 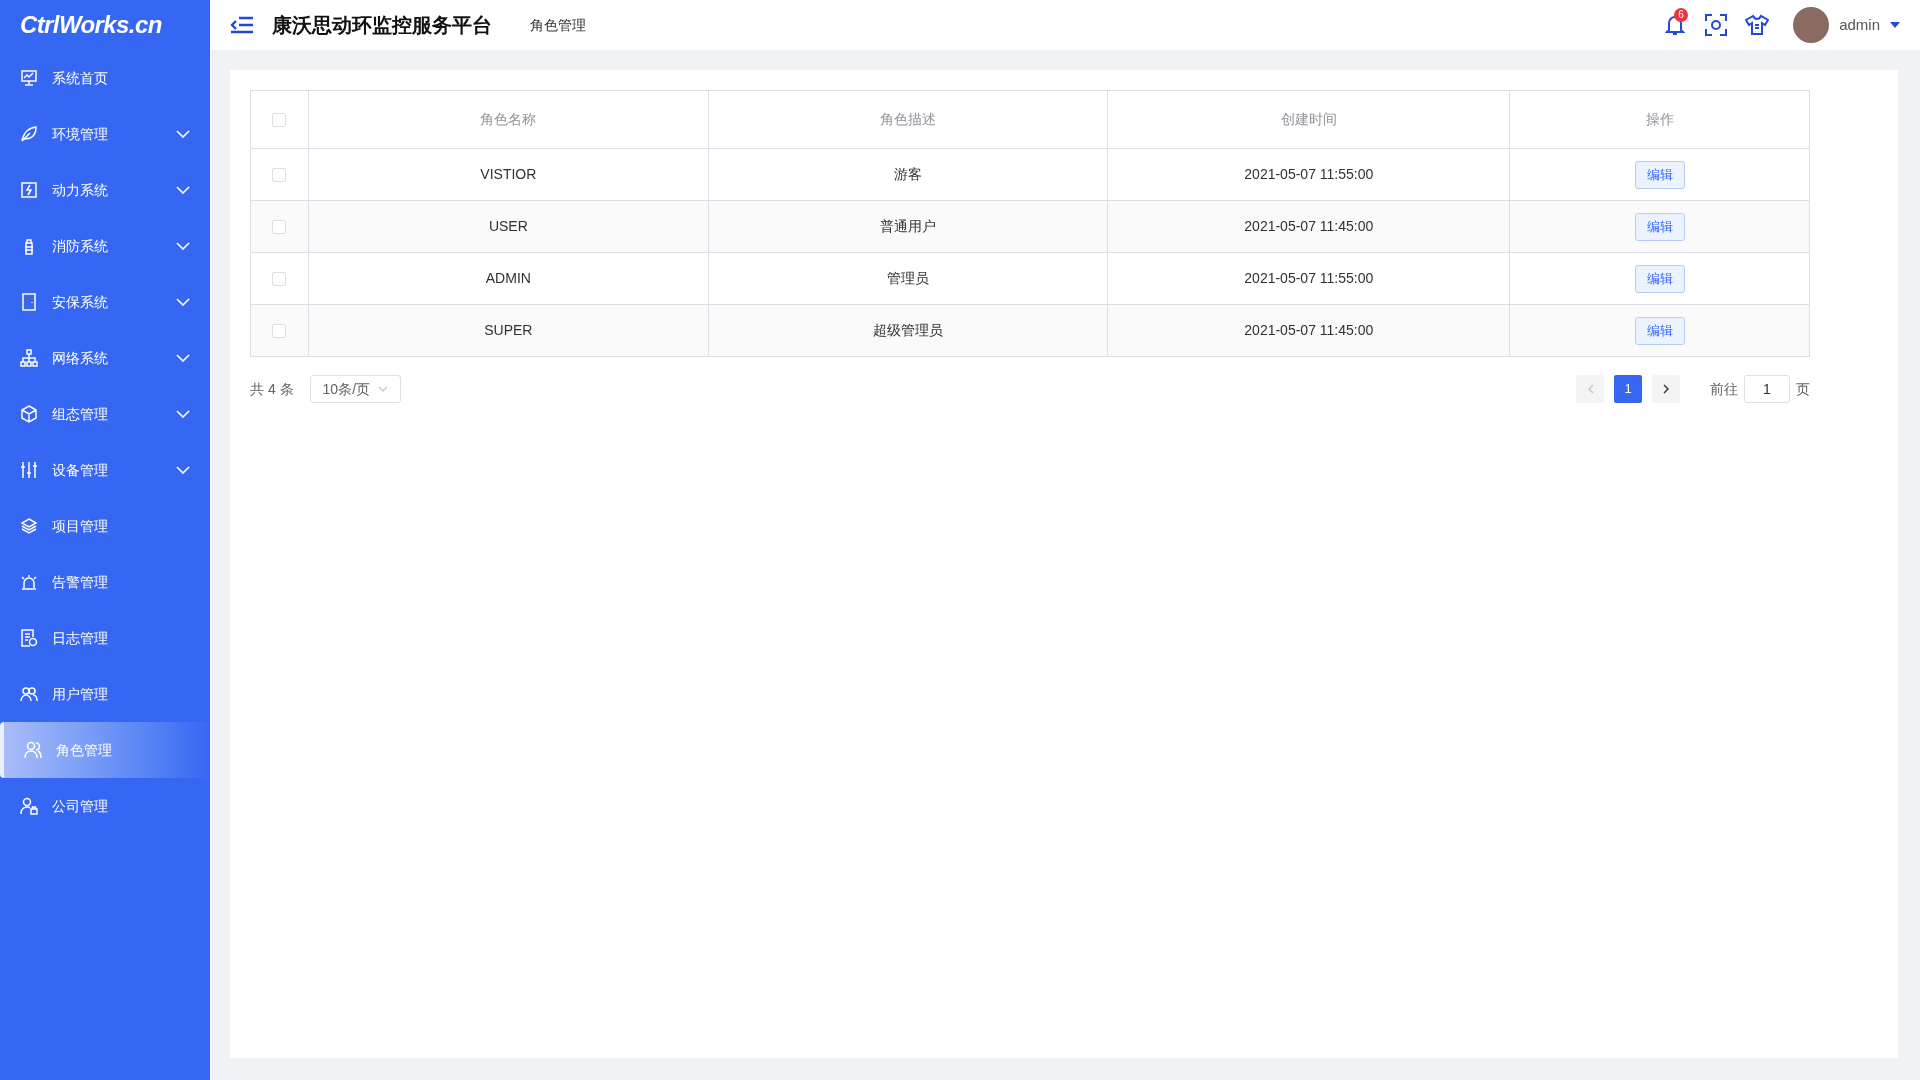 What do you see at coordinates (105, 302) in the screenshot?
I see `sidebar-item: 安保系统` at bounding box center [105, 302].